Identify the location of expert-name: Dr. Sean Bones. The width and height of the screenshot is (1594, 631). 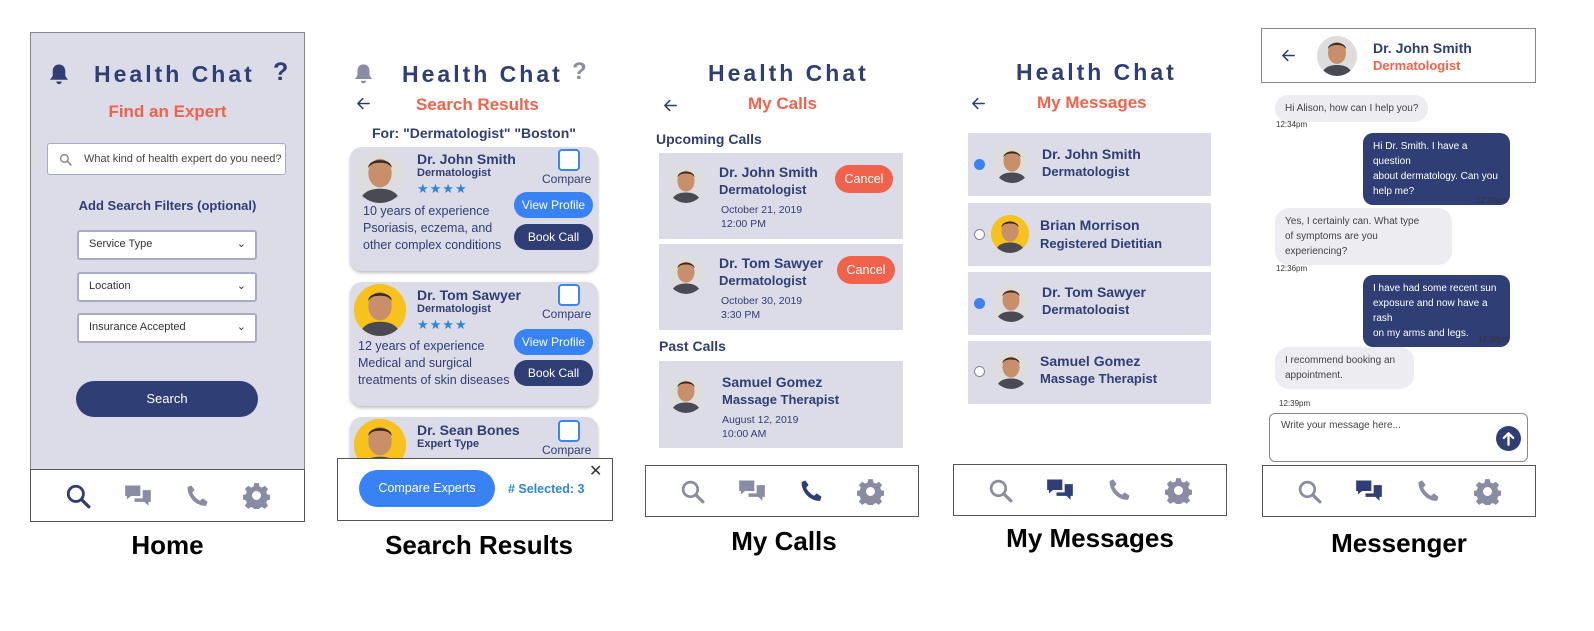
(468, 430).